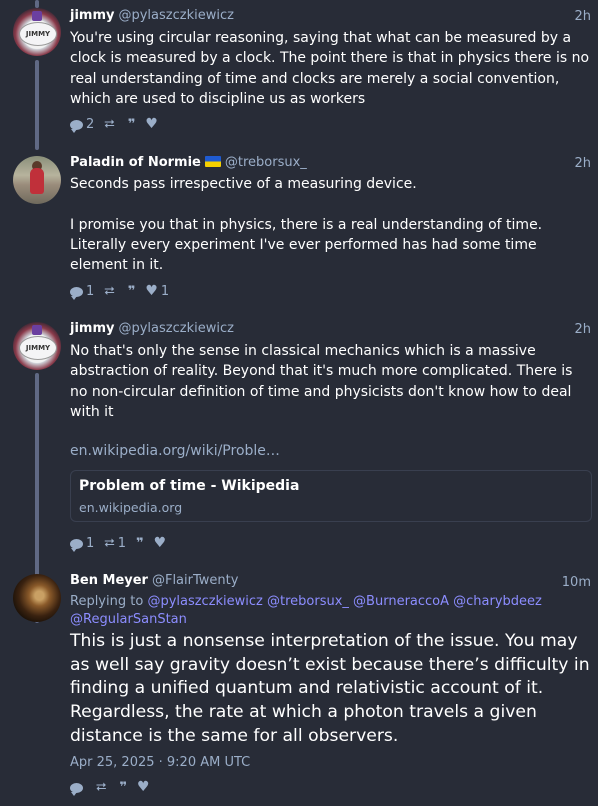 The height and width of the screenshot is (806, 598). What do you see at coordinates (189, 486) in the screenshot?
I see `card-title: Problem of time - Wikipedia` at bounding box center [189, 486].